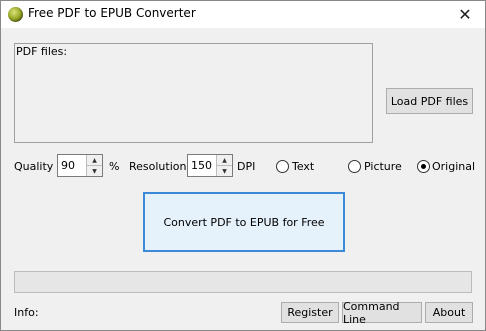 The height and width of the screenshot is (331, 486). Describe the element at coordinates (244, 222) in the screenshot. I see `convert-button: Convert PDF to EPUB for Free` at that location.